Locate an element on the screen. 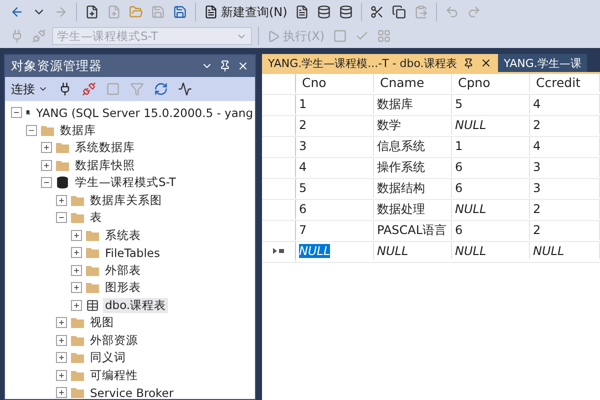 Image resolution: width=600 pixels, height=400 pixels. table-cell: 数据结构 is located at coordinates (401, 188).